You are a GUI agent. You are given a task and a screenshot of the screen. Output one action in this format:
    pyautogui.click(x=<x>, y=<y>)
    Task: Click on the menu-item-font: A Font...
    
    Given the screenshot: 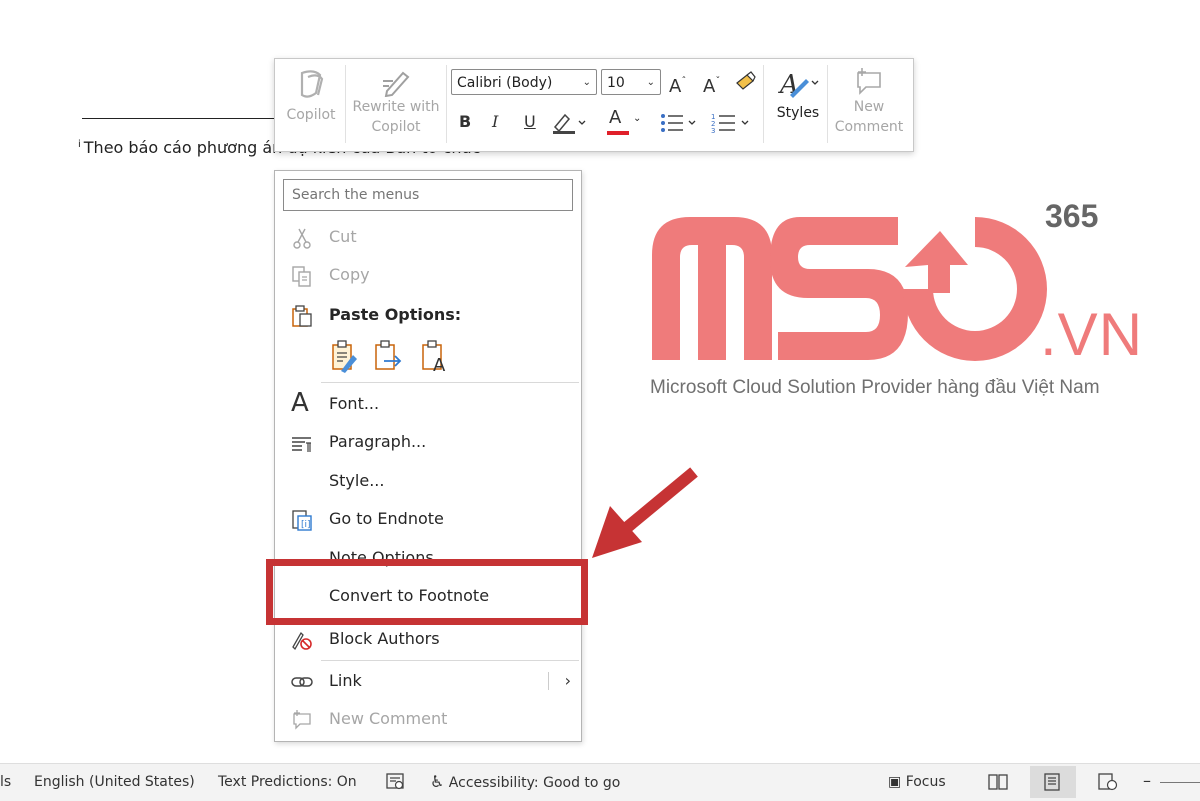 What is the action you would take?
    pyautogui.click(x=428, y=404)
    